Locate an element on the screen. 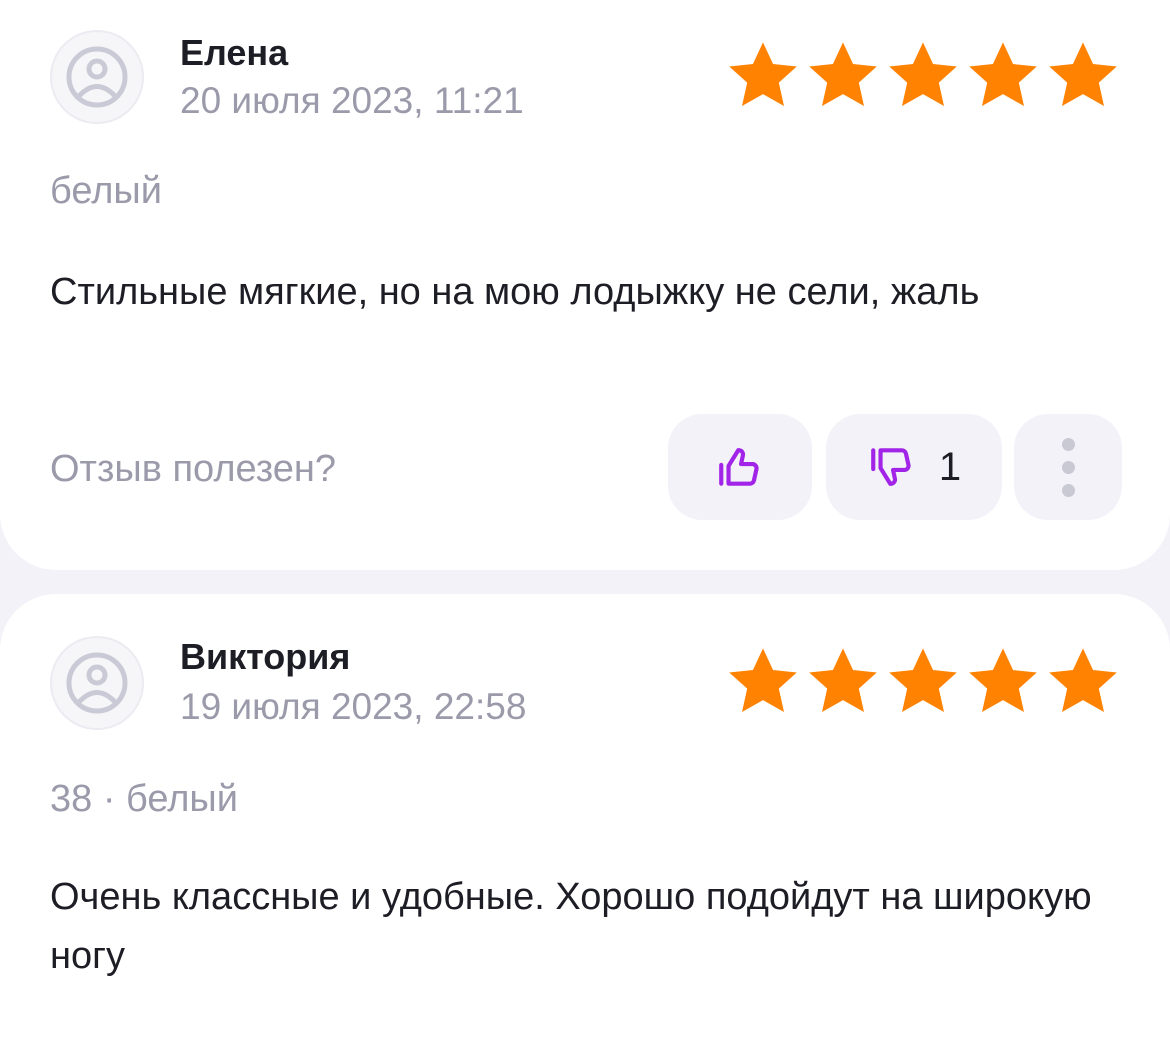 Image resolution: width=1170 pixels, height=1054 pixels. variant-label: 38 · белый is located at coordinates (144, 799).